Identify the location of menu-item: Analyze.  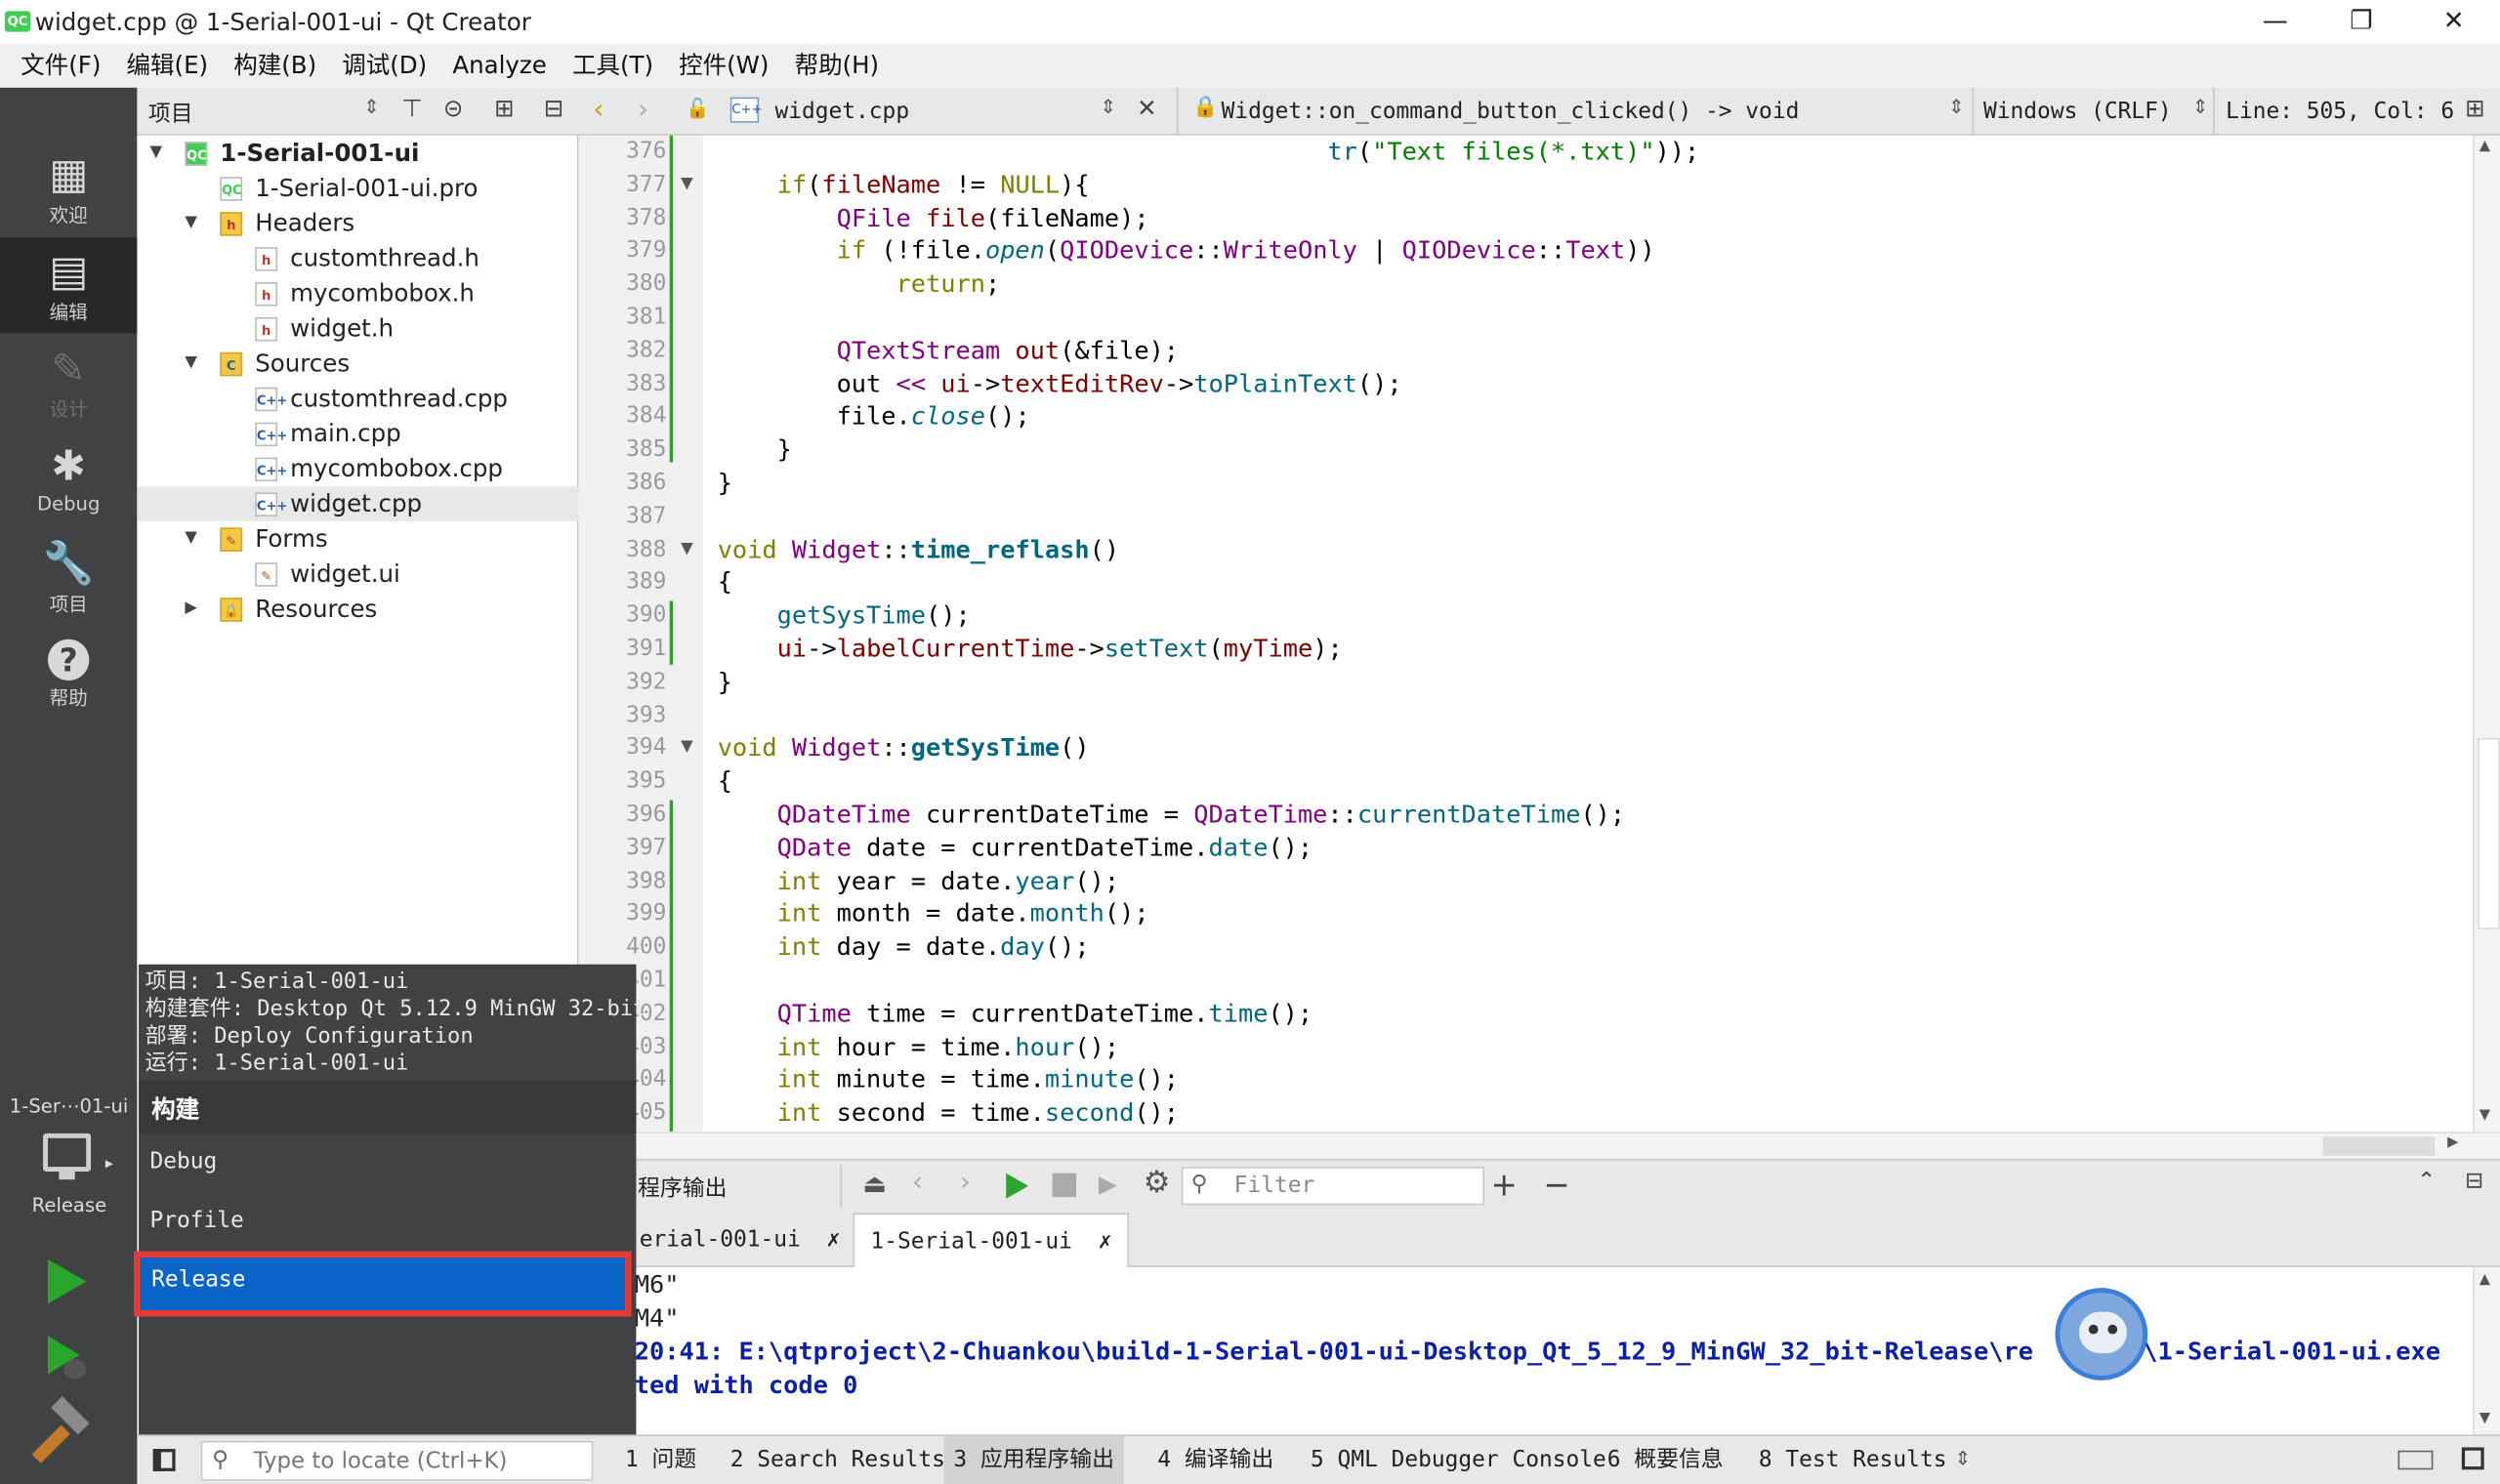
(499, 67).